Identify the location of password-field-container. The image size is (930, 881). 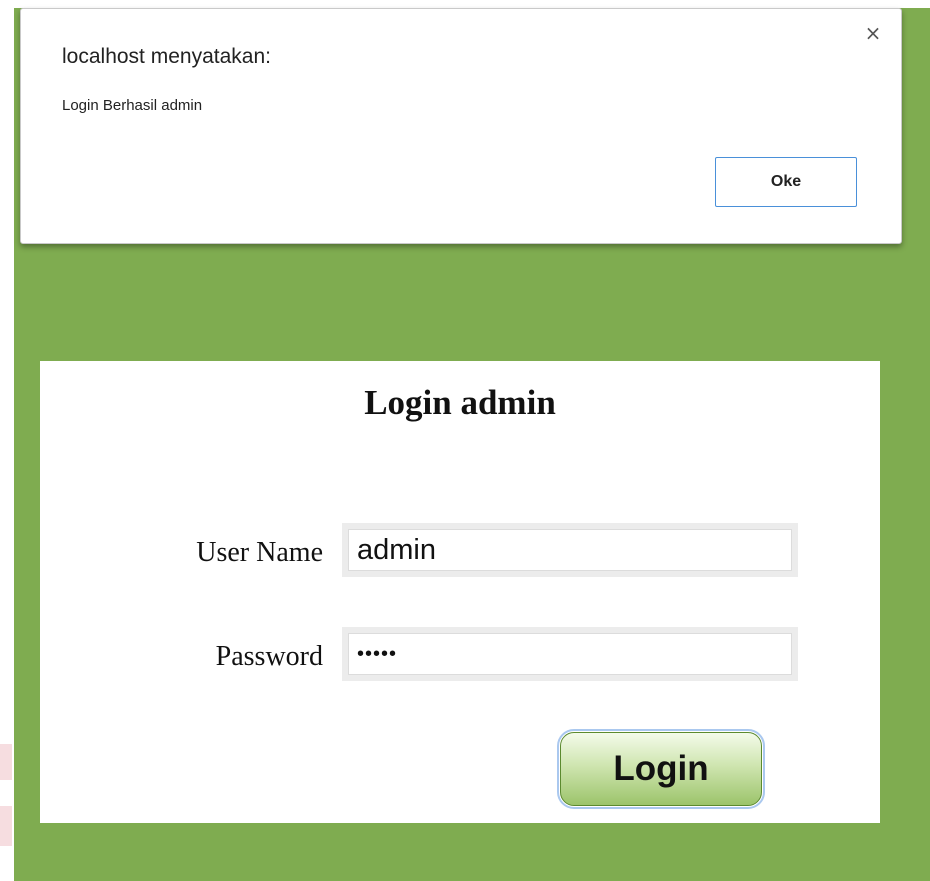
(570, 654).